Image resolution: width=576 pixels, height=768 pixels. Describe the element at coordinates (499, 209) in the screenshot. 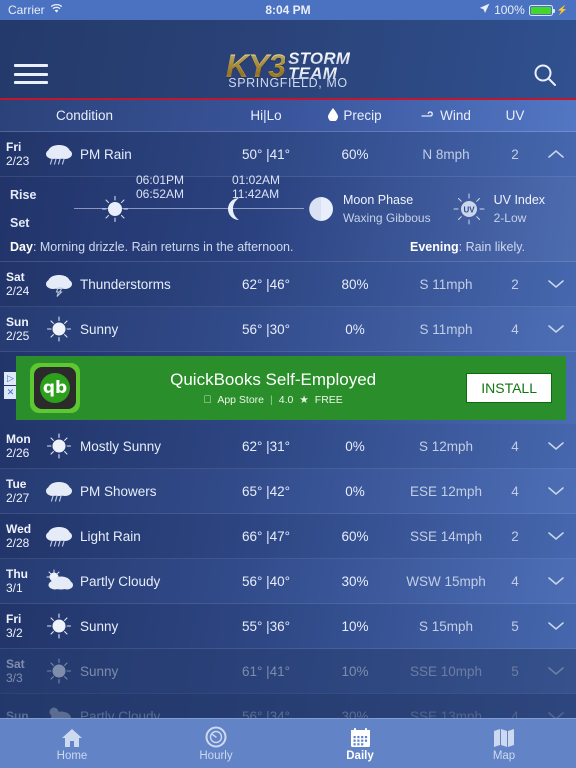

I see `uv-index-block: UV UV Index 2-Low` at that location.